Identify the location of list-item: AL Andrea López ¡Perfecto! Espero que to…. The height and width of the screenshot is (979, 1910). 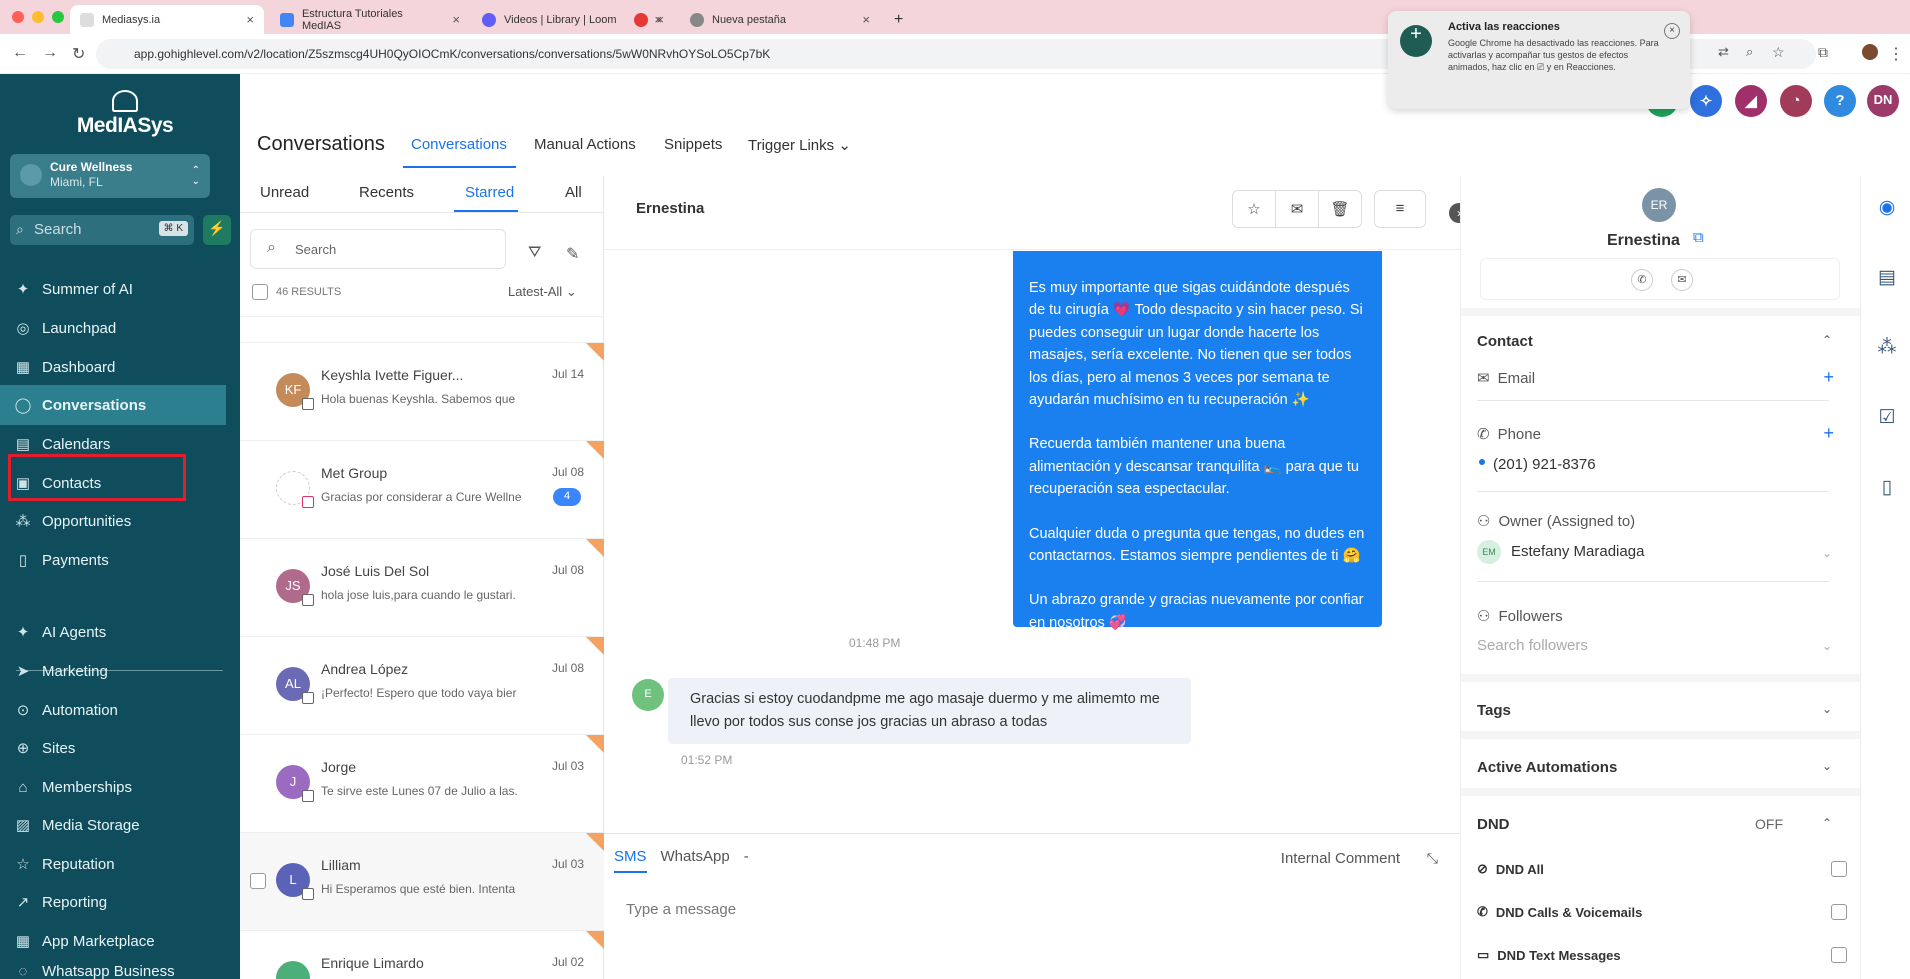
(422, 685).